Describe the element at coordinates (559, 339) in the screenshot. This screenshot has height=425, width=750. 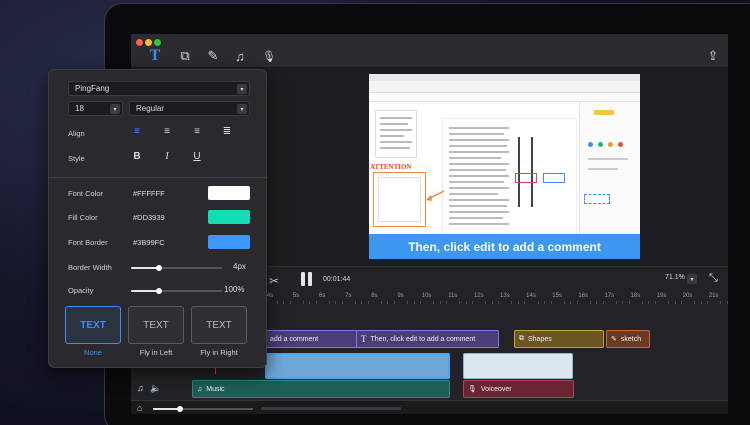
I see `shapes-clip: ⧉ Shapes` at that location.